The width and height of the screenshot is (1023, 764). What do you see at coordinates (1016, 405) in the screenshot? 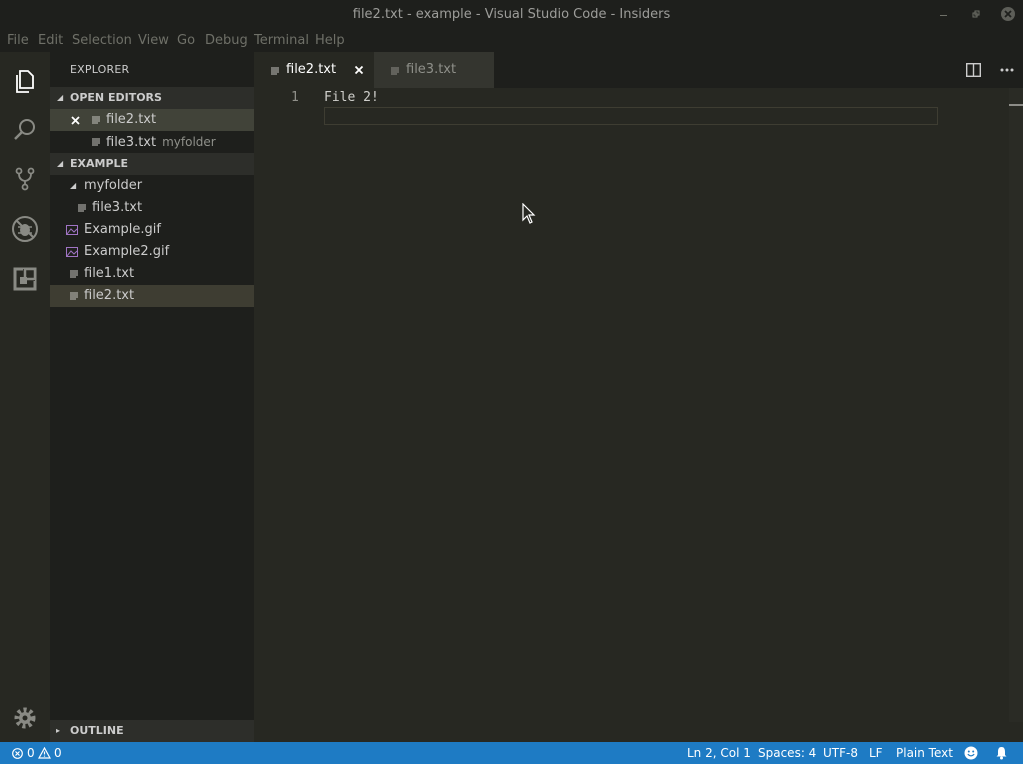
I see `vertical-scrollbar` at bounding box center [1016, 405].